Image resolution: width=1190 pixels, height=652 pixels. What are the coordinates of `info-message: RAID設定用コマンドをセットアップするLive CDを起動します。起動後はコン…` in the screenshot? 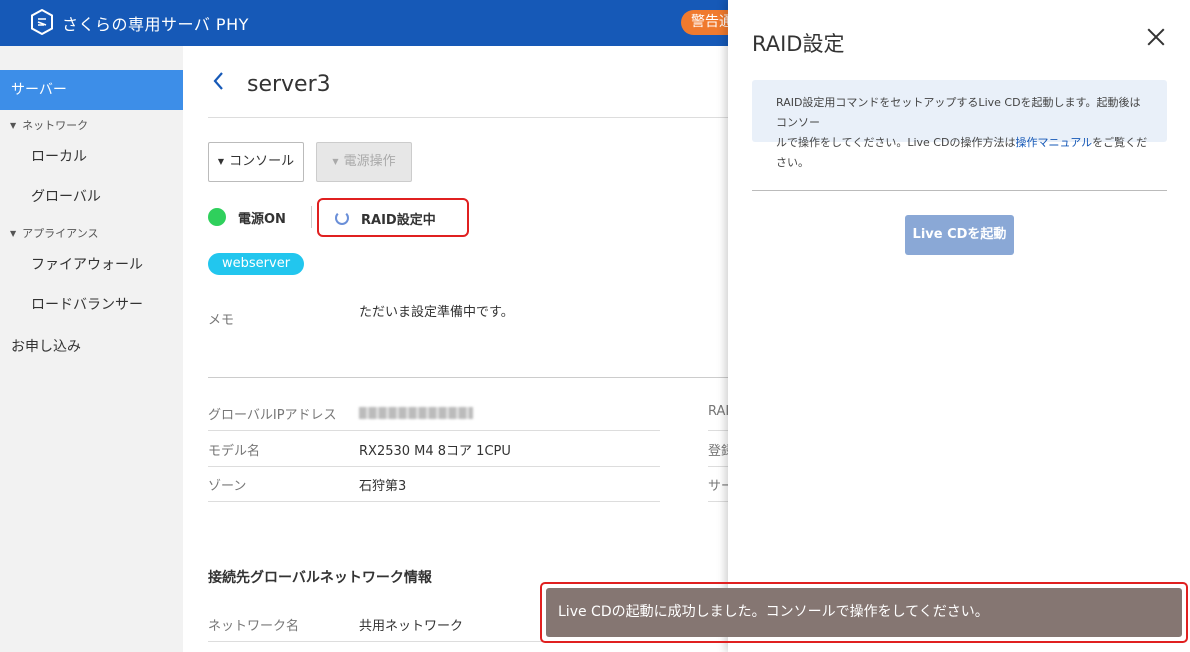 It's located at (959, 124).